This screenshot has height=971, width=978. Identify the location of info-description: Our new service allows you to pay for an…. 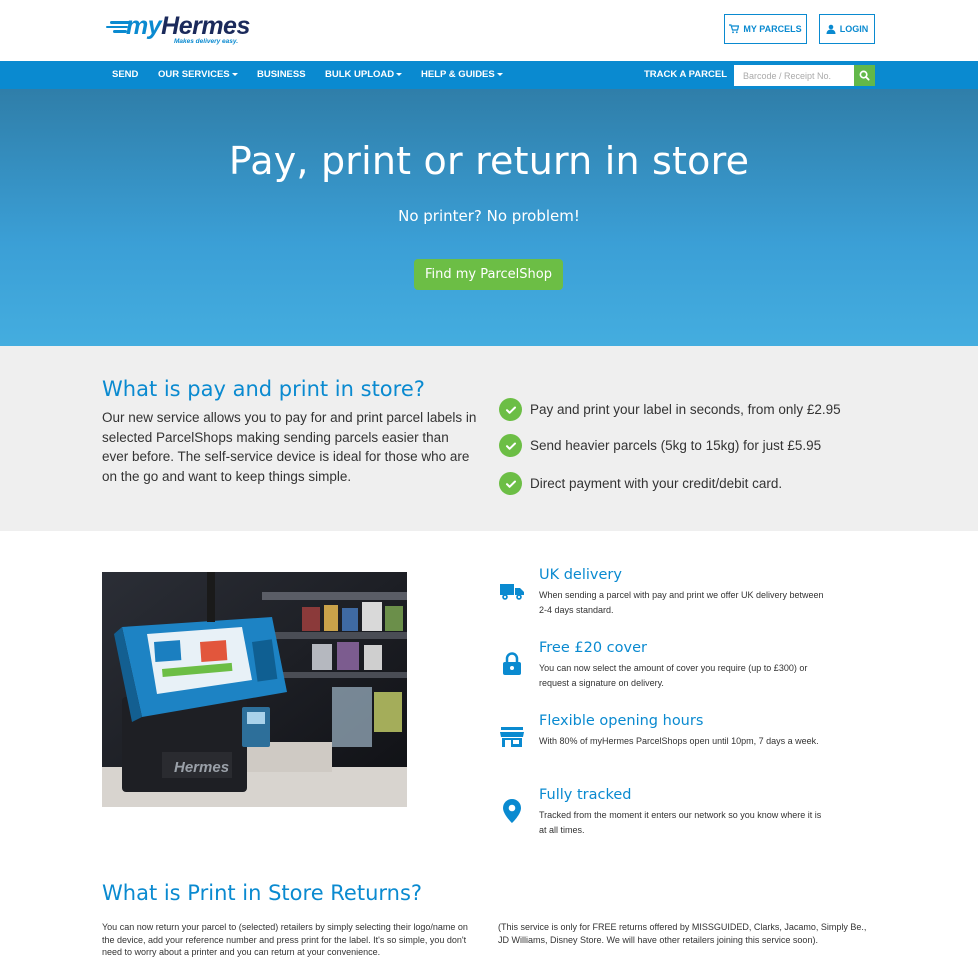
(289, 447).